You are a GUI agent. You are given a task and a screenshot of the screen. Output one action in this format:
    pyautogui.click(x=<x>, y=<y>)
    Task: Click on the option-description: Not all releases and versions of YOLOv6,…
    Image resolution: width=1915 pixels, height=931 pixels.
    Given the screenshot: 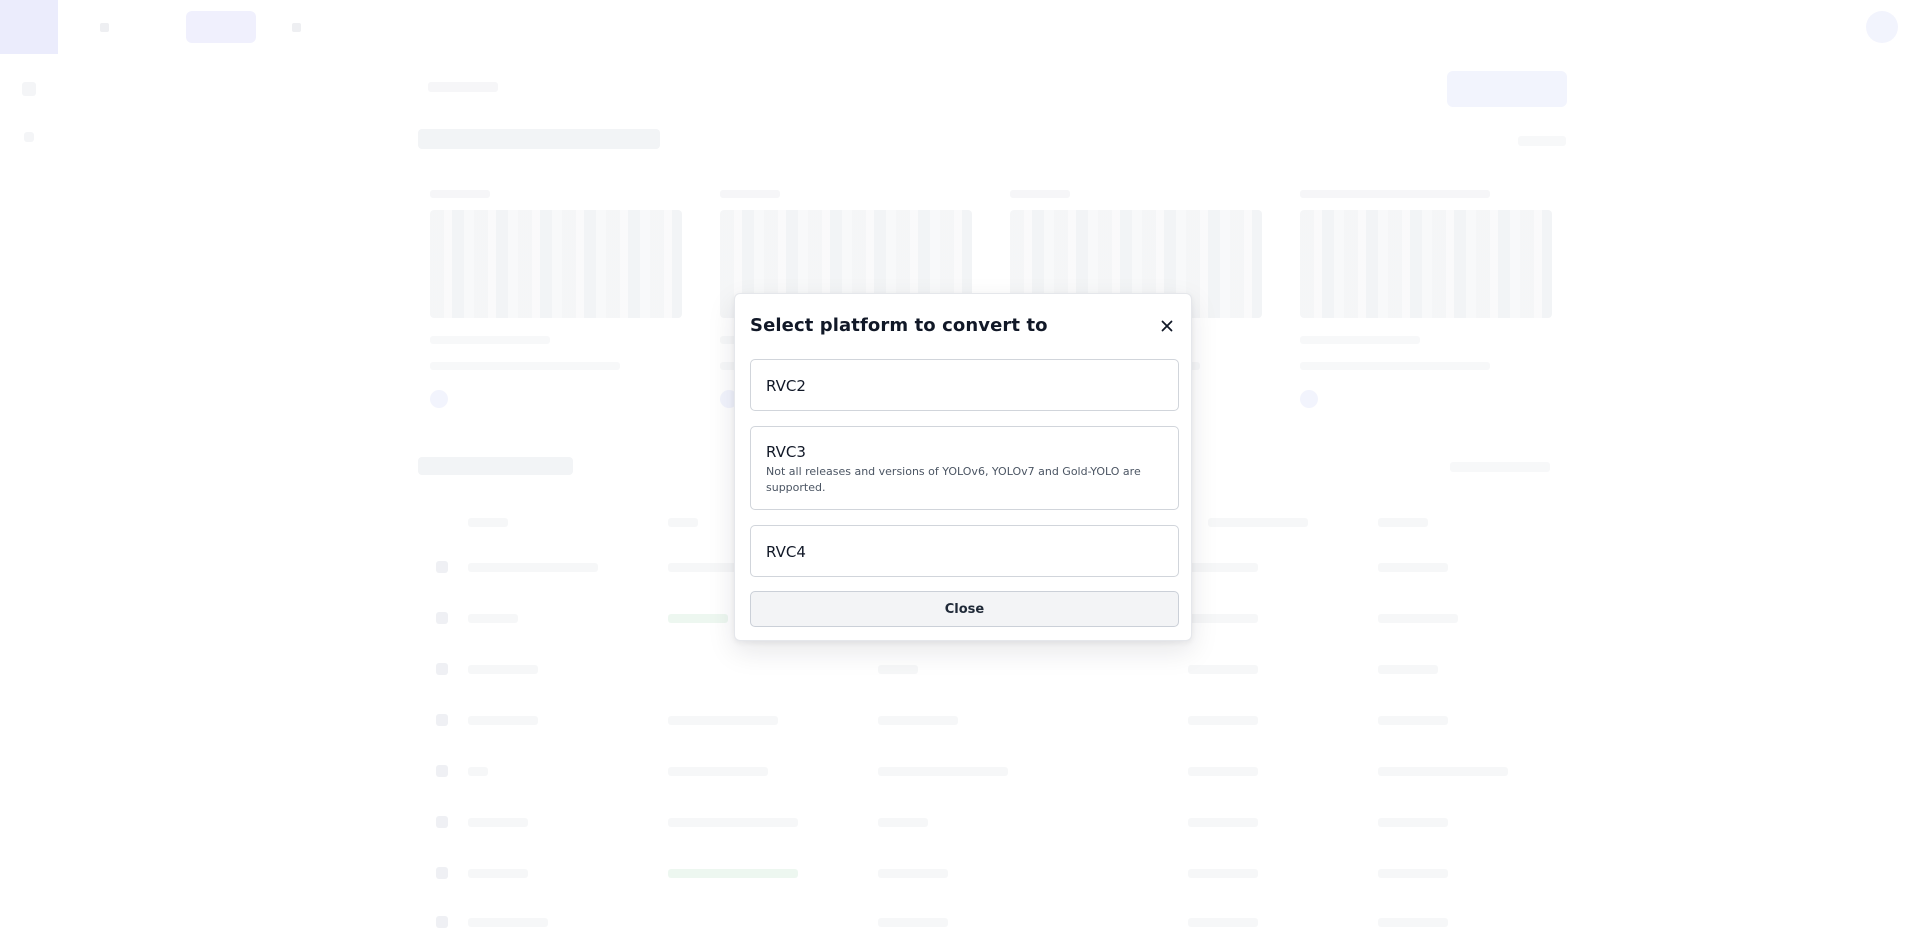 What is the action you would take?
    pyautogui.click(x=953, y=479)
    